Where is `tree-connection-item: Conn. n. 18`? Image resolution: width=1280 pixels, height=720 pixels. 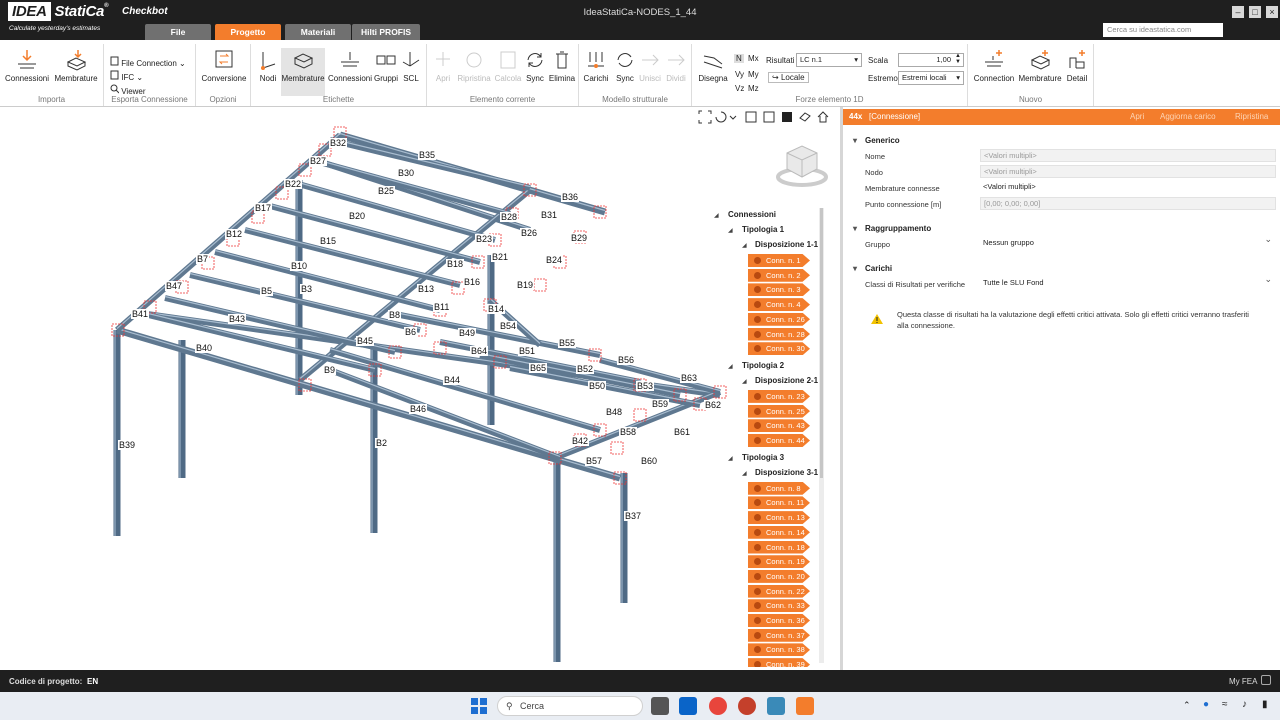
tree-connection-item: Conn. n. 18 is located at coordinates (779, 547).